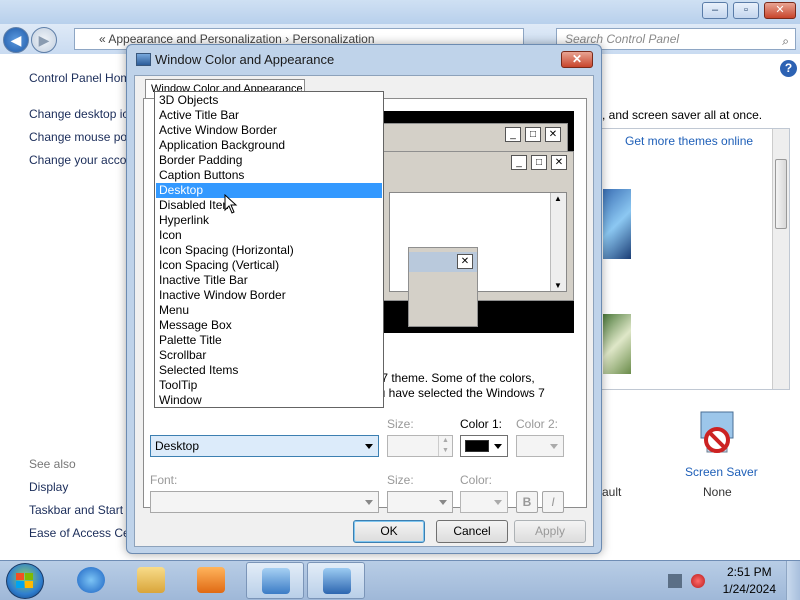  I want to click on themes-list: Get more themes online, so click(695, 259).